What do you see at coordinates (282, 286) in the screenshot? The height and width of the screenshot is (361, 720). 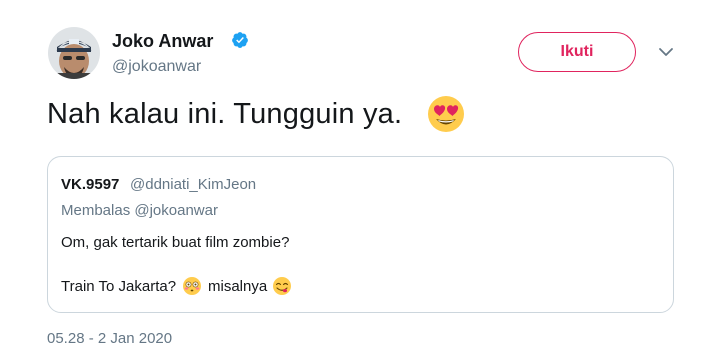 I see `yum-face-emoji-icon` at bounding box center [282, 286].